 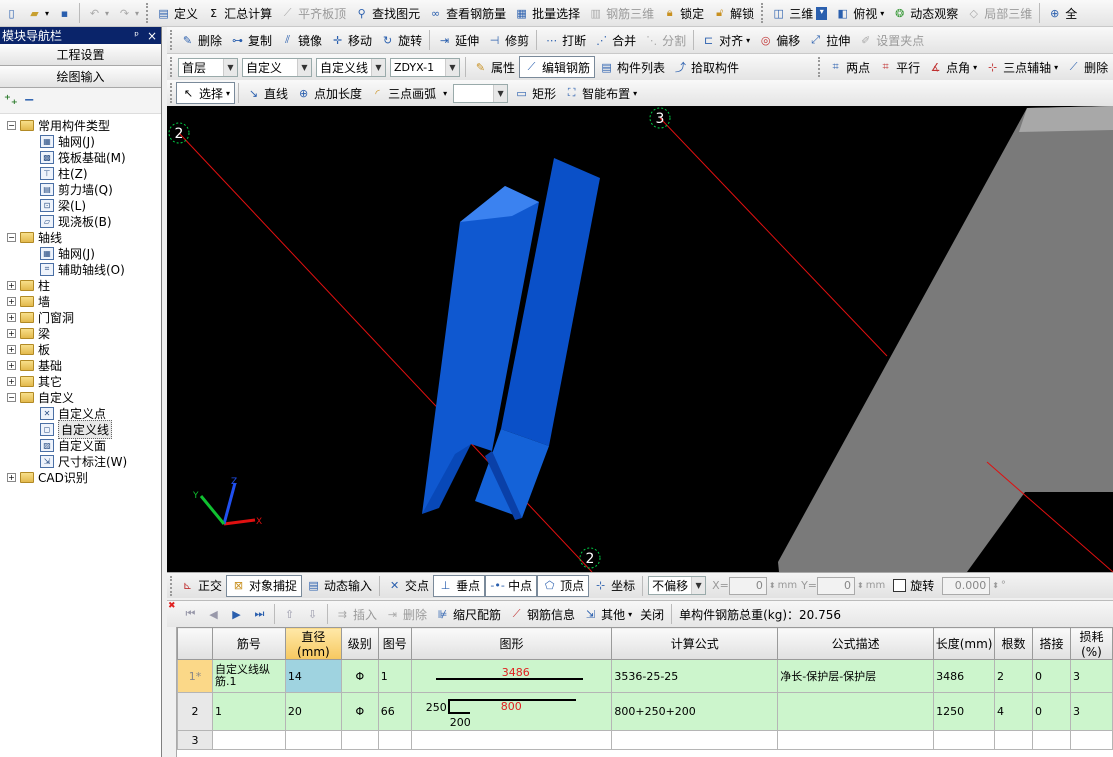 I want to click on sum-calc-button: Σ 汇总计算, so click(x=239, y=13).